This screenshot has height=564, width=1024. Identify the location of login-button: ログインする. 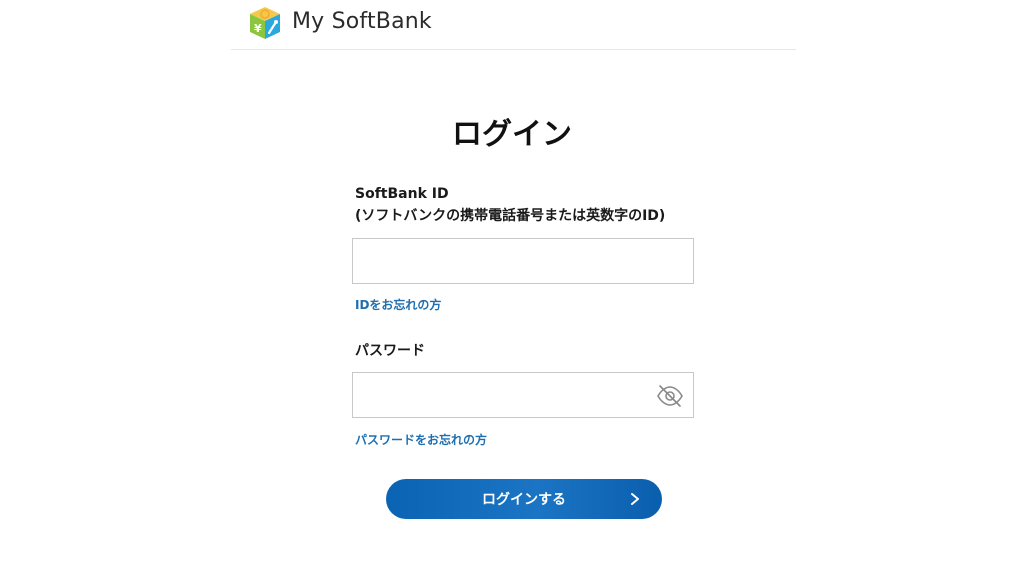
(524, 499).